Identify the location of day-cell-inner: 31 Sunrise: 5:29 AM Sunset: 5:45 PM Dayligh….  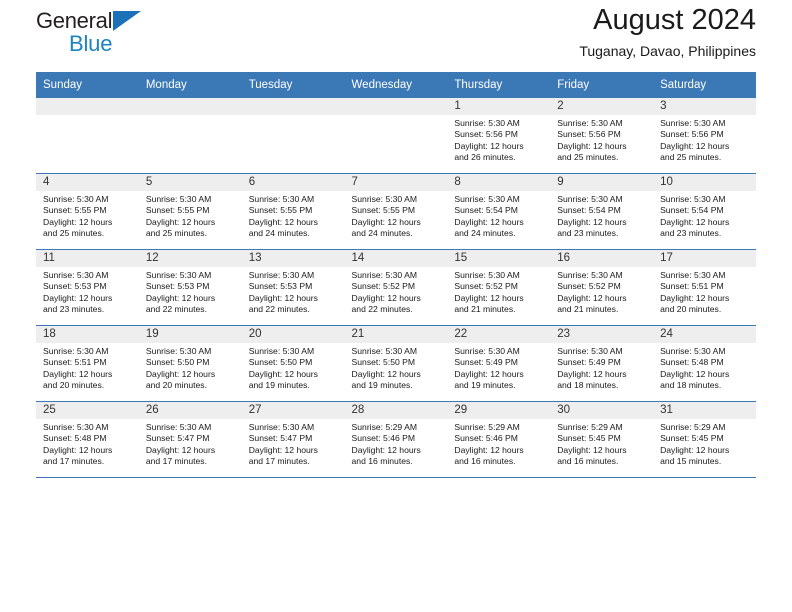
(704, 439).